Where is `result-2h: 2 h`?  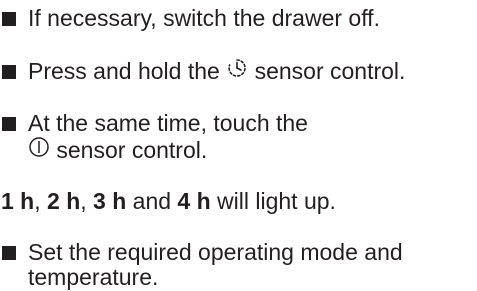
result-2h: 2 h is located at coordinates (64, 201).